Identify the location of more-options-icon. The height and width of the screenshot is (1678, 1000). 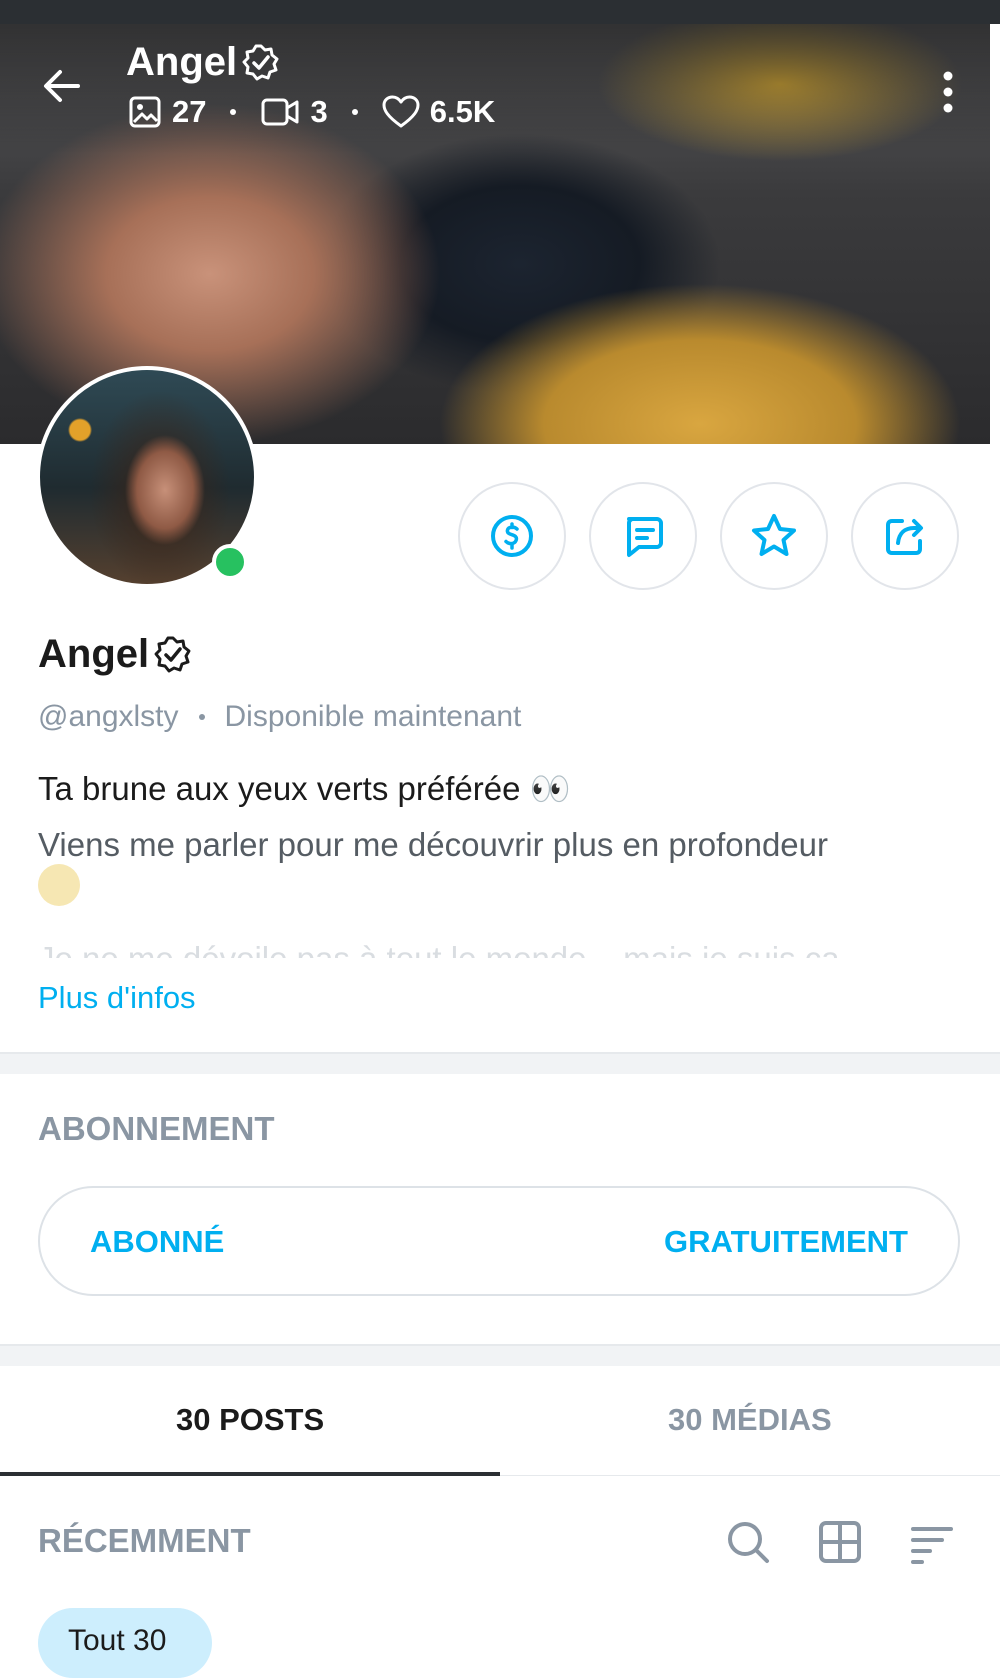
(948, 92).